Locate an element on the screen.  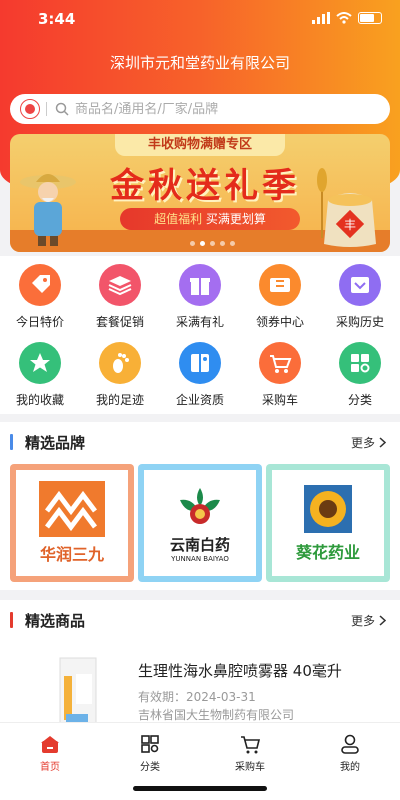
menu-item-label: 采满有礼 is located at coordinates (199, 322).